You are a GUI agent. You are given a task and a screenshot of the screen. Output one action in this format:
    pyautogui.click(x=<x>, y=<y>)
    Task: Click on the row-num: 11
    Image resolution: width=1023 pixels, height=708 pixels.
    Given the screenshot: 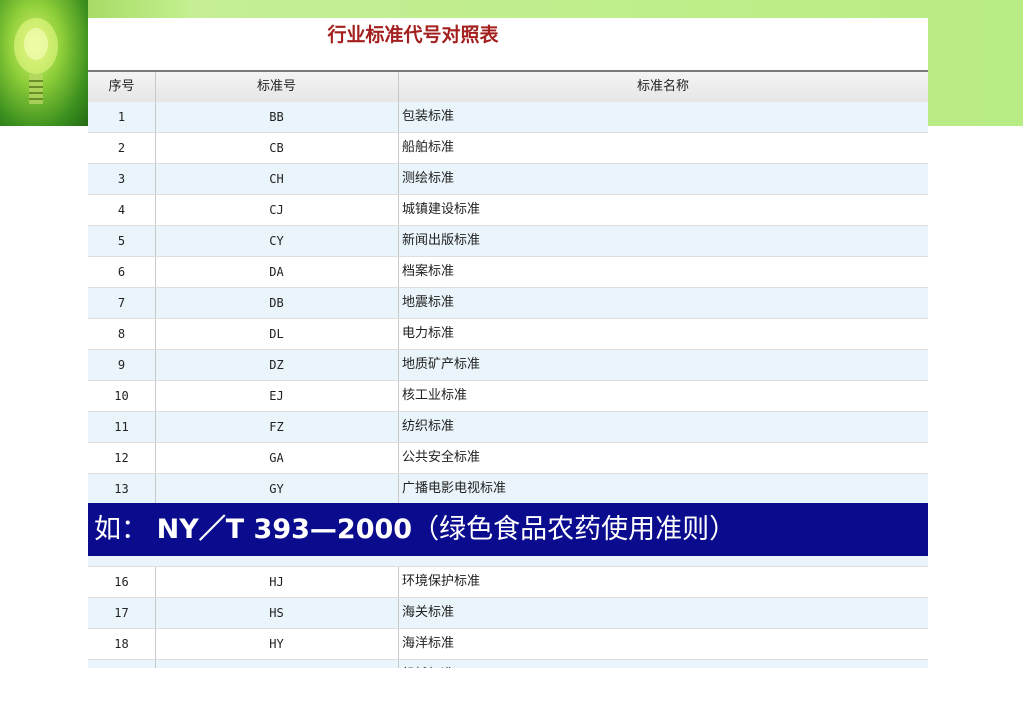 What is the action you would take?
    pyautogui.click(x=121, y=427)
    